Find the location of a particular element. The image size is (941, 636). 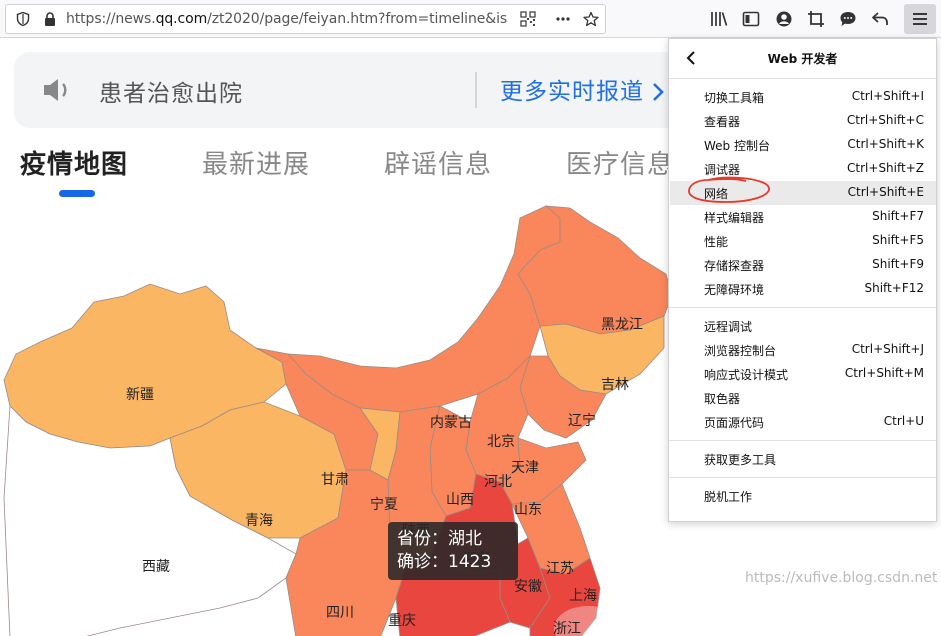

tooltip-province: 省份：湖北 is located at coordinates (439, 539).